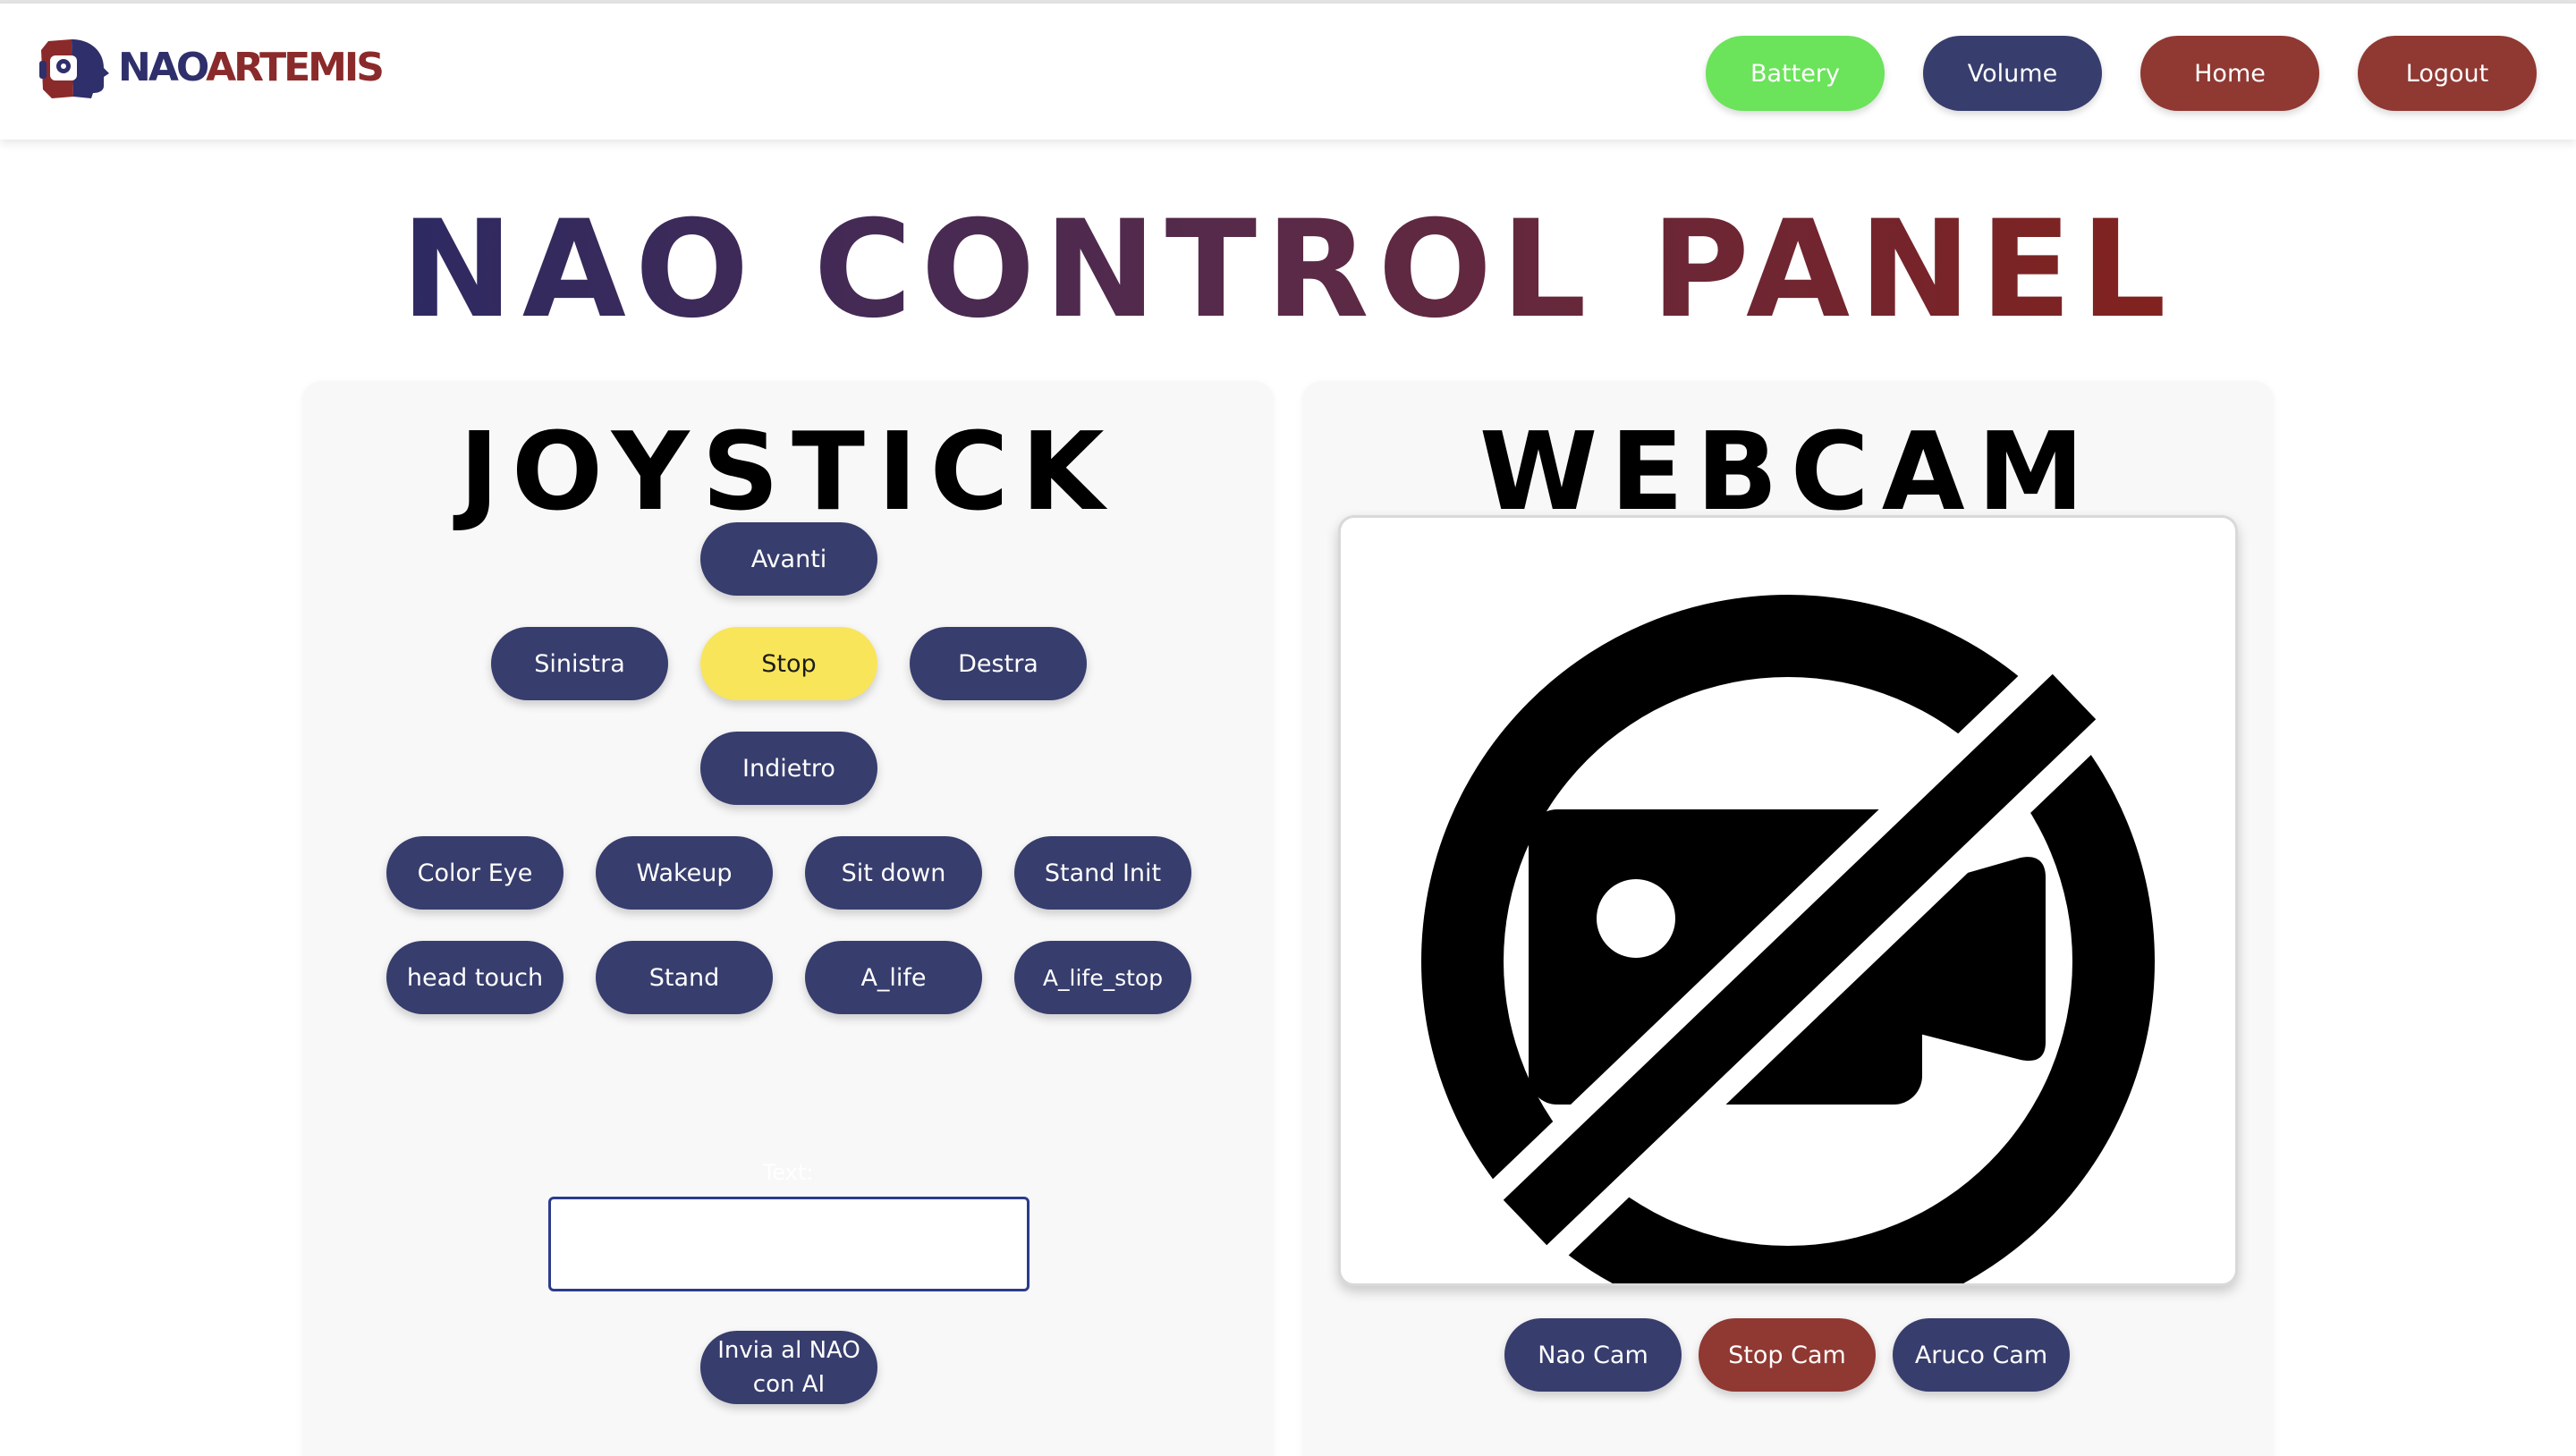 This screenshot has height=1456, width=2576. Describe the element at coordinates (998, 663) in the screenshot. I see `right-button: Destra` at that location.